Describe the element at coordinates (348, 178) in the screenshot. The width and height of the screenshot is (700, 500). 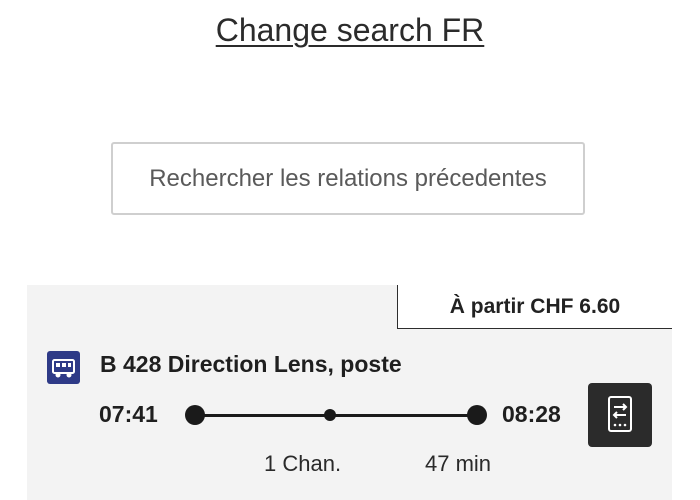
I see `previous-connections-button: Rechercher les relations précedentes` at that location.